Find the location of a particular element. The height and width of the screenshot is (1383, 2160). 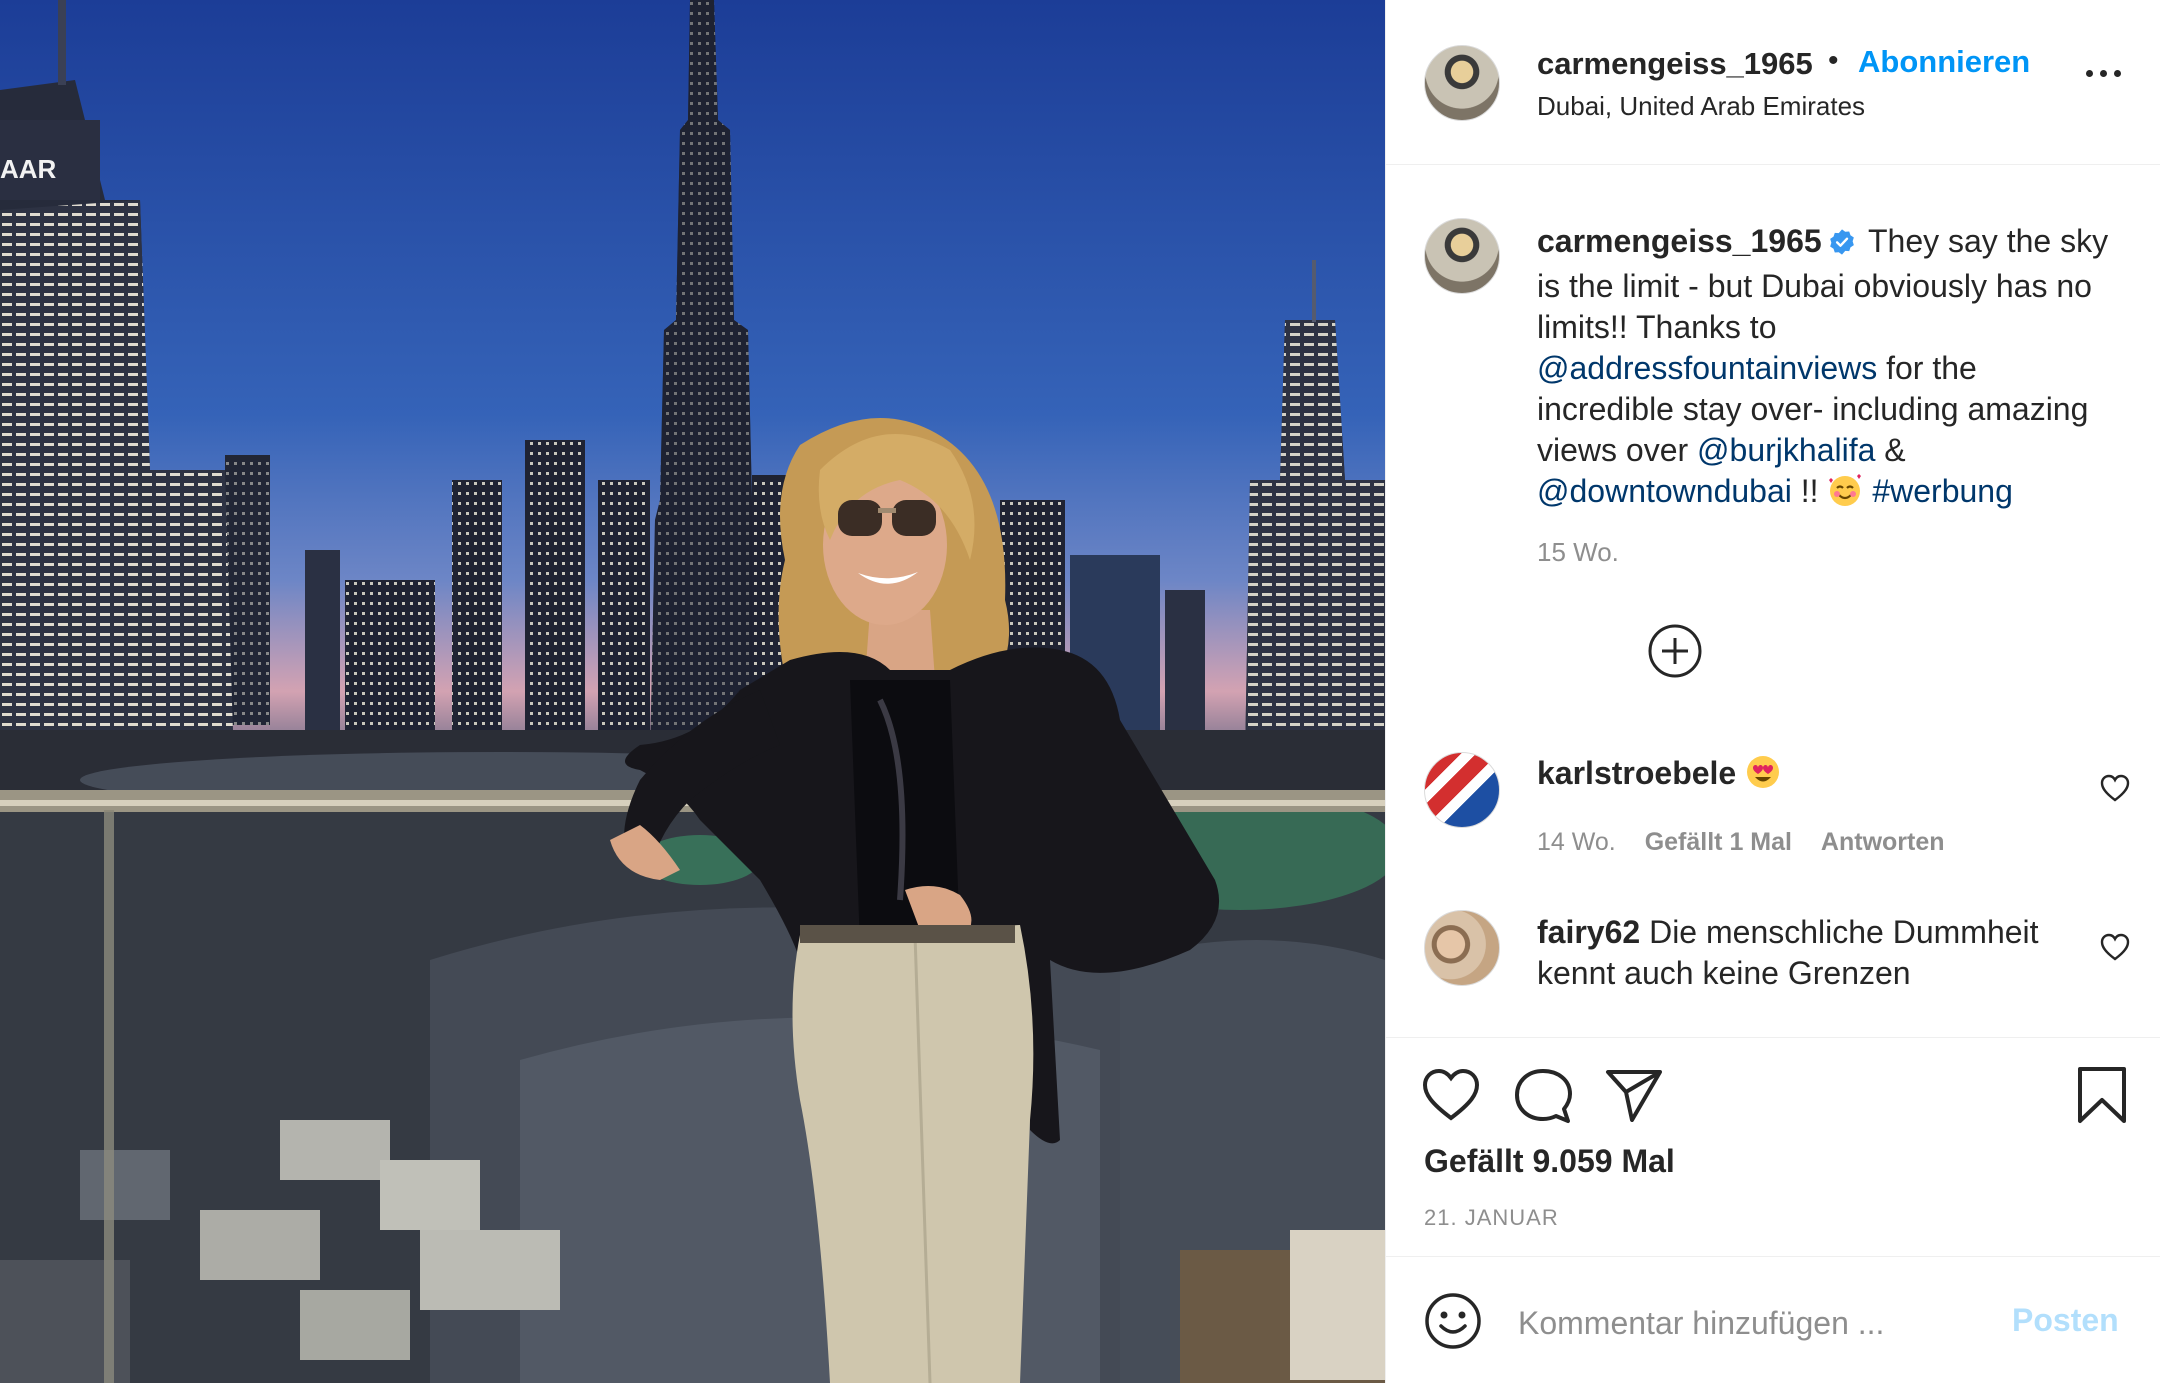

comment-likes-count: Gefällt 1 Mal is located at coordinates (1718, 842).